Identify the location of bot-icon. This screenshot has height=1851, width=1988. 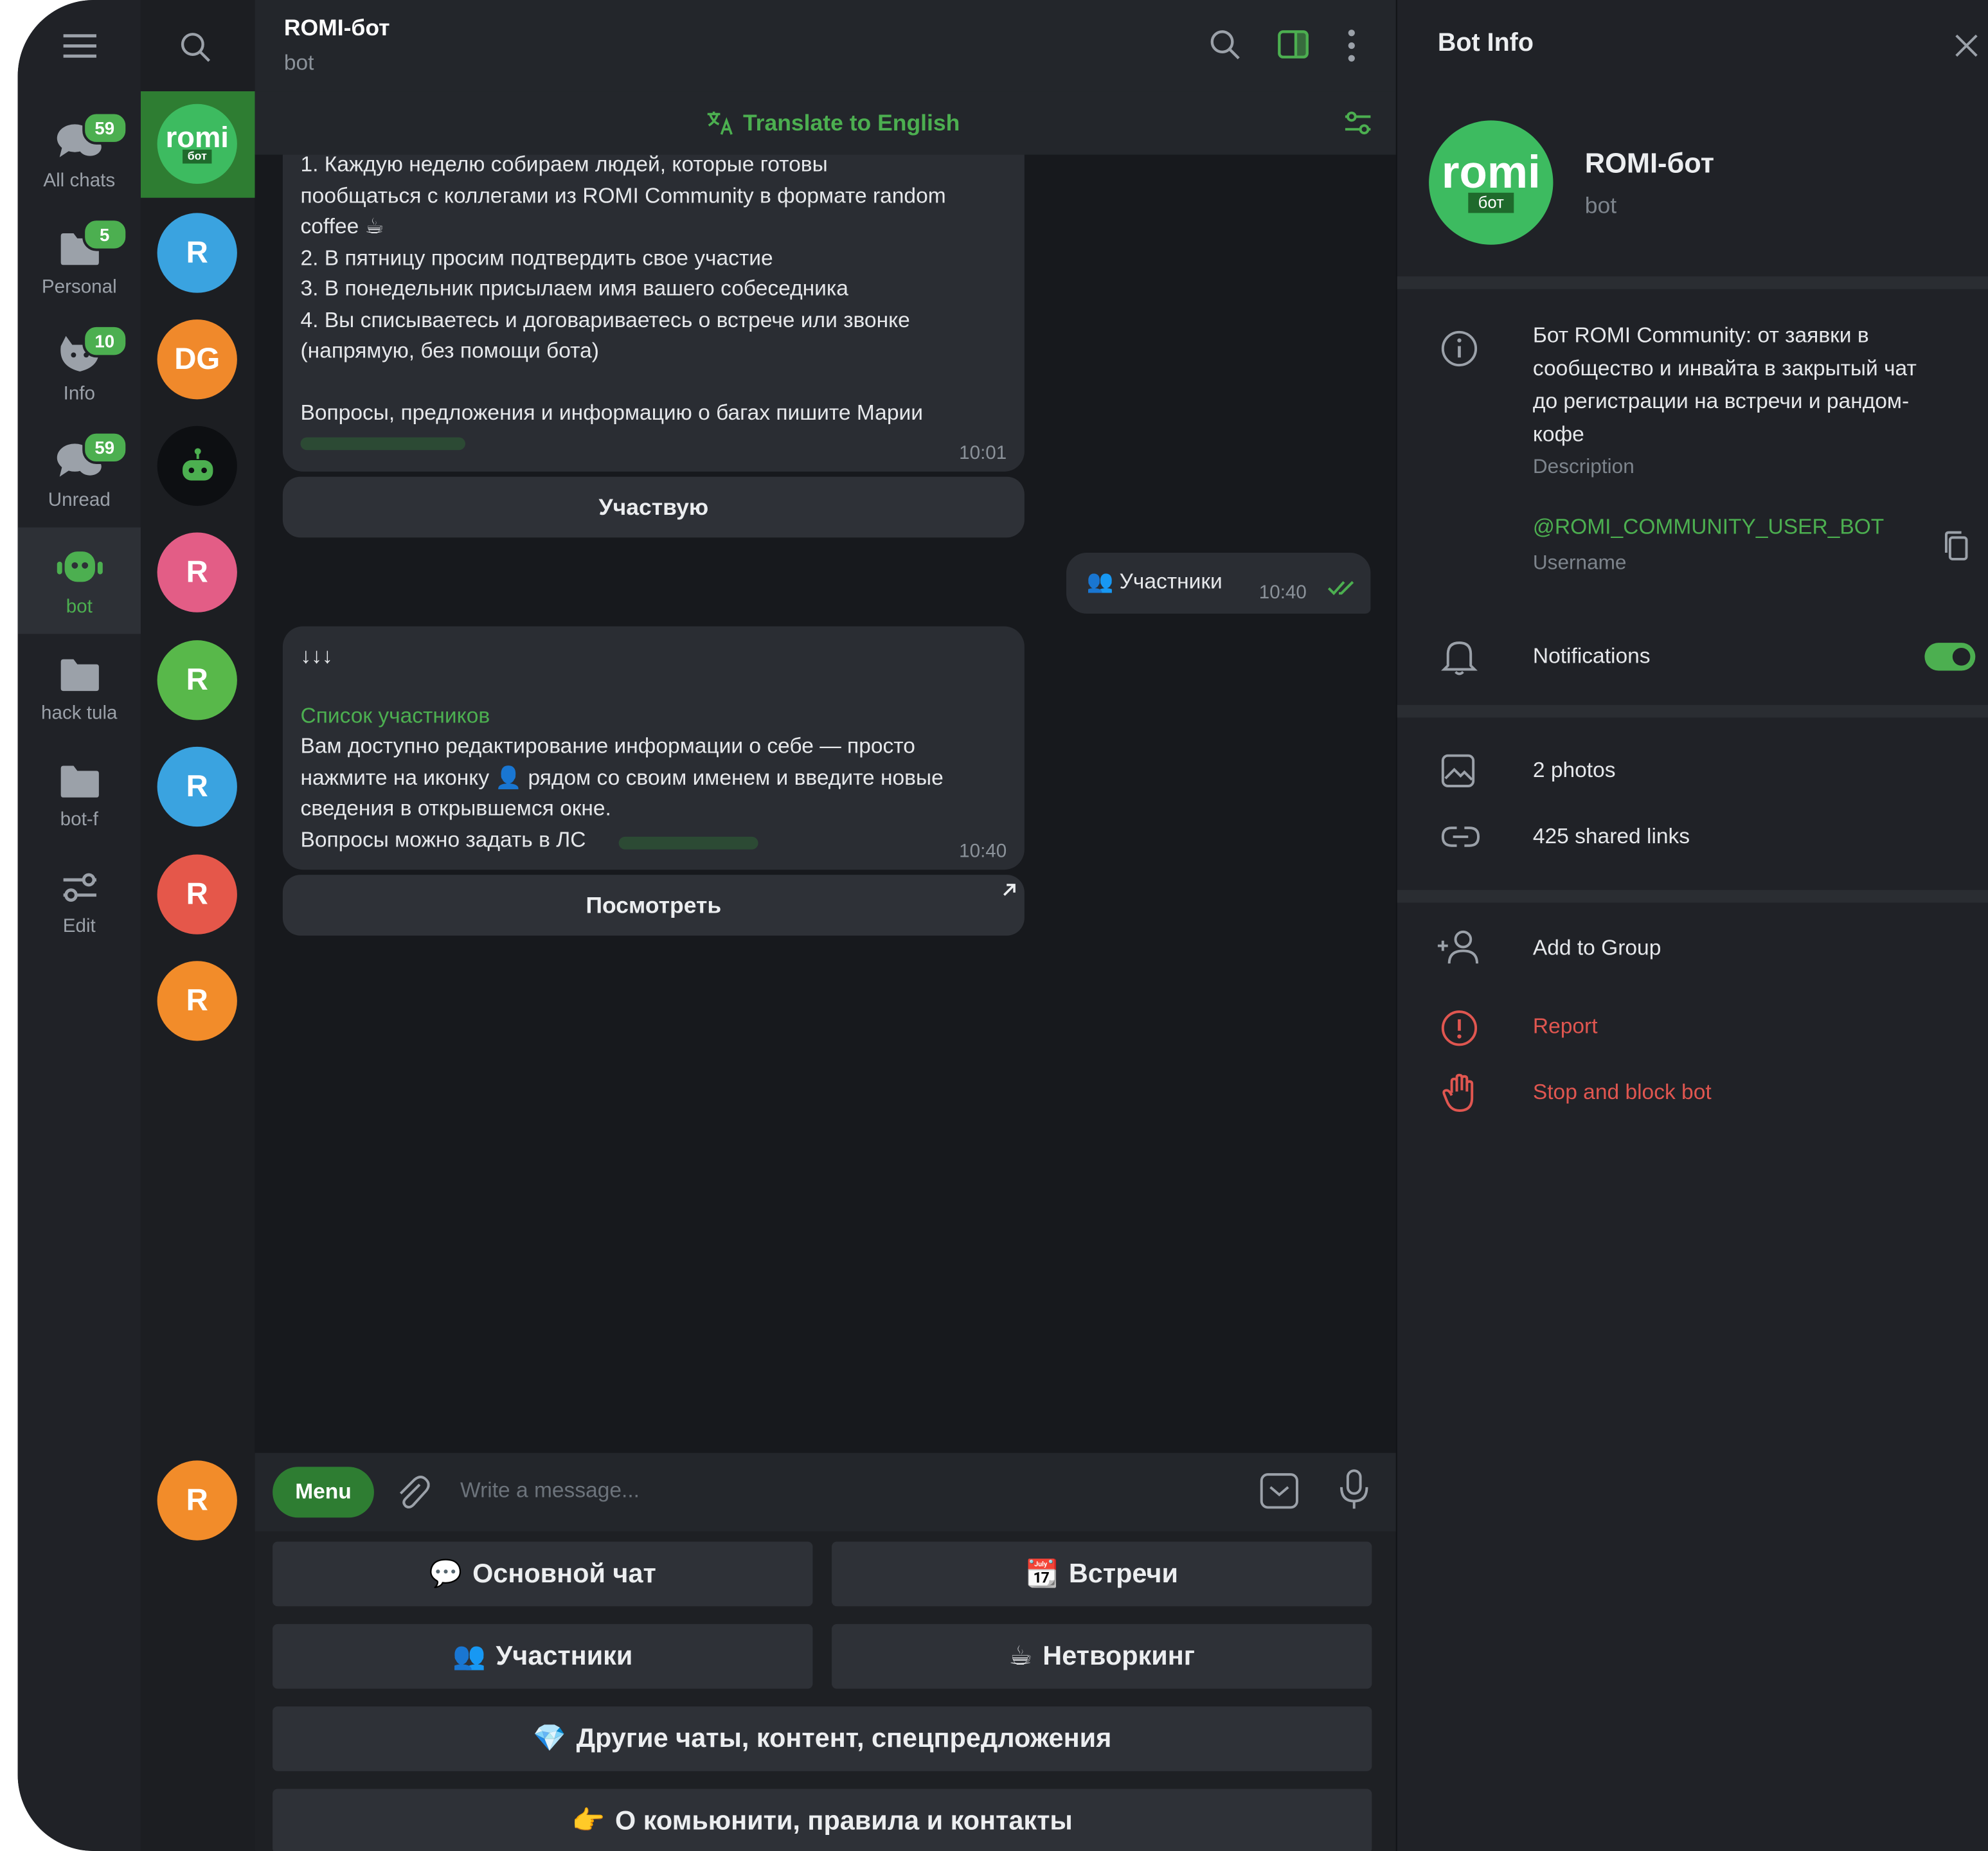
(79, 566).